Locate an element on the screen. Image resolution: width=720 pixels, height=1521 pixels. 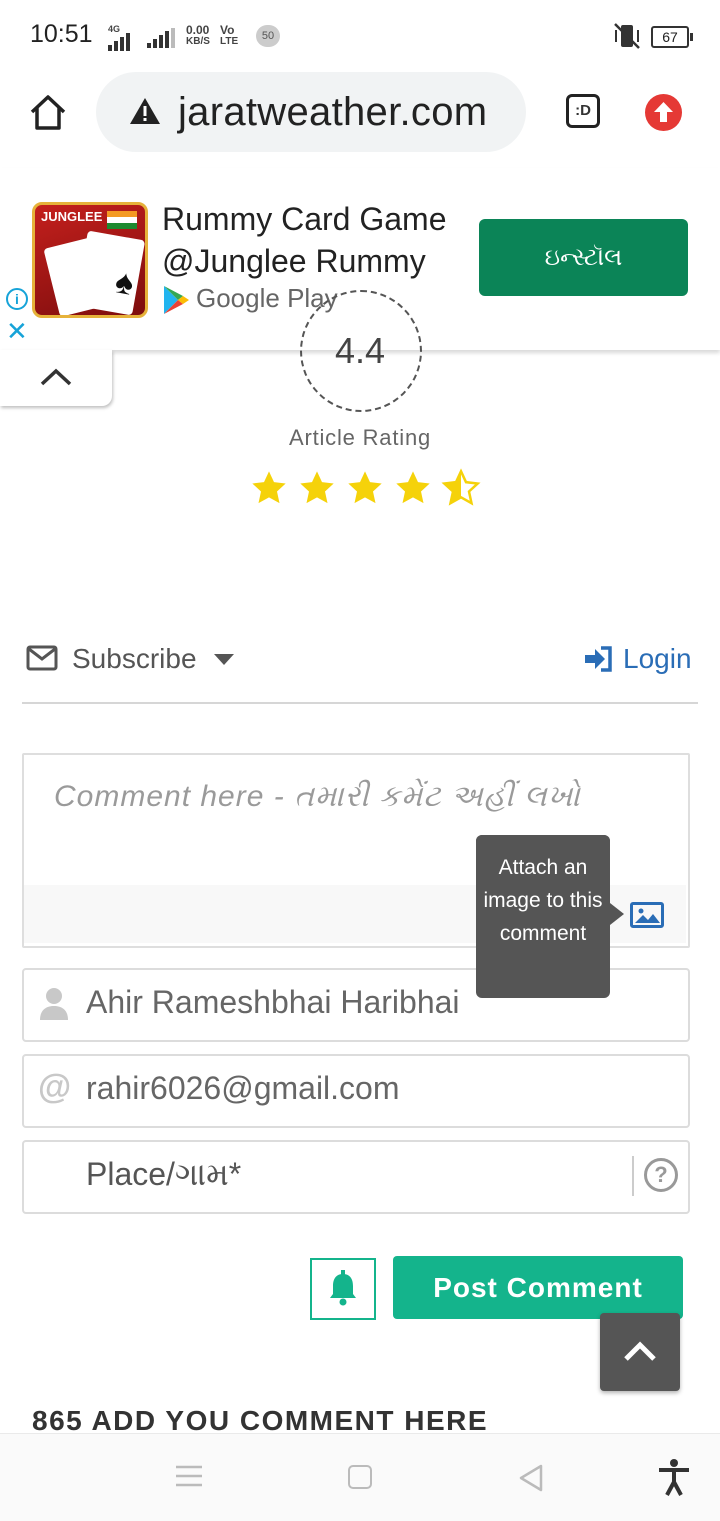
ad-collapse-button is located at coordinates (56, 378).